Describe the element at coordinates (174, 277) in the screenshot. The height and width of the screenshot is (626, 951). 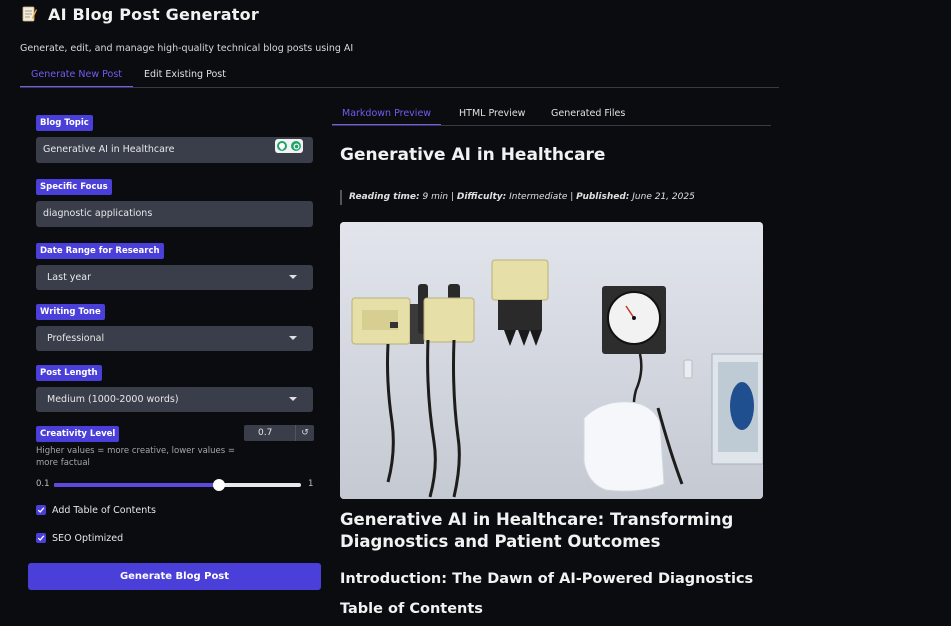
I see `date-range-select: Last year` at that location.